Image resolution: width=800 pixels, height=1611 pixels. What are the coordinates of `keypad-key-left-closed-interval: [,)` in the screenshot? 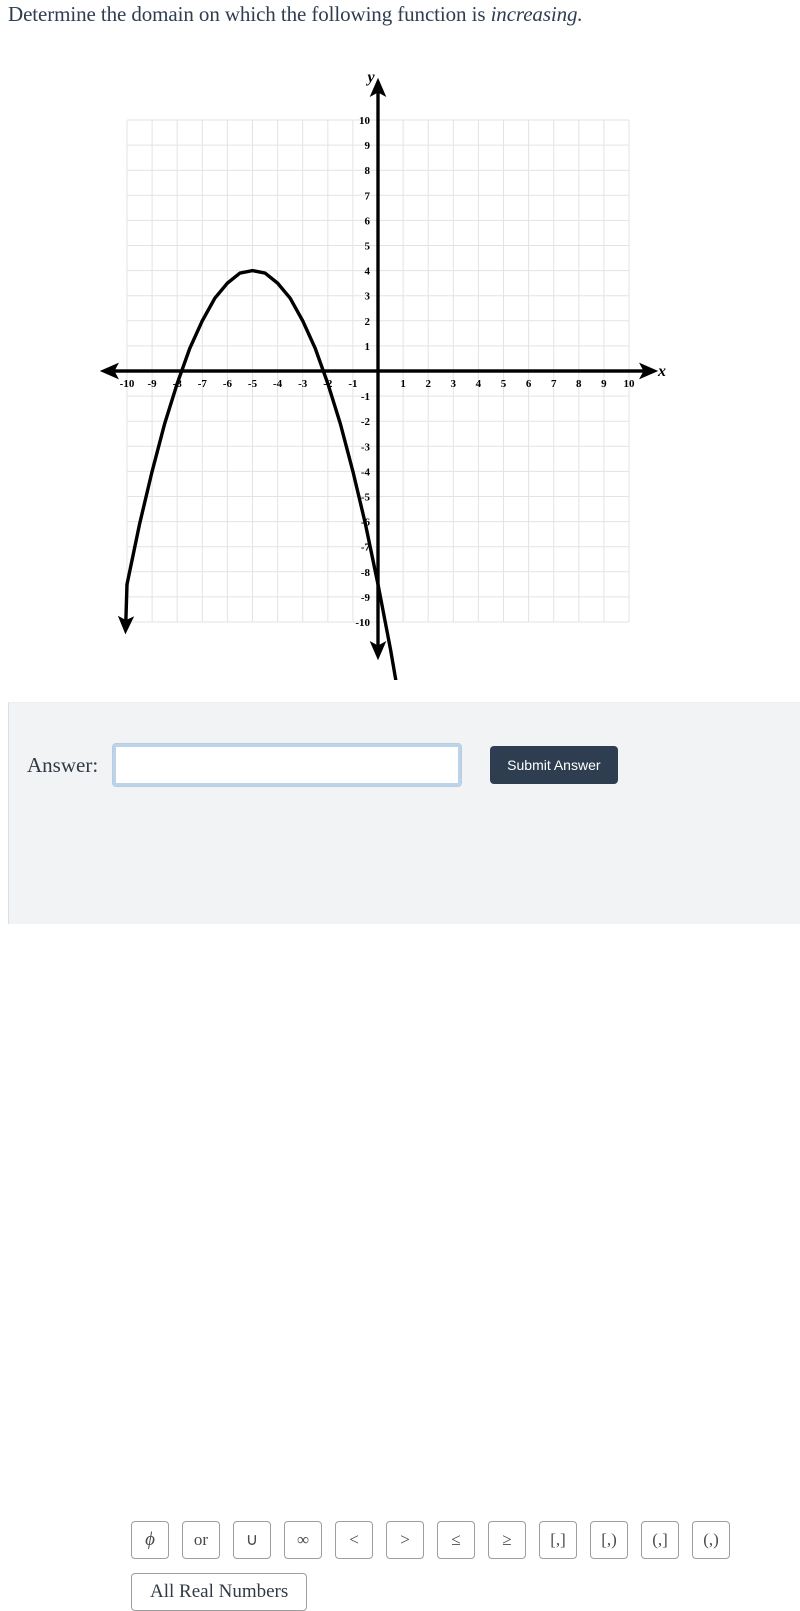 It's located at (609, 1540).